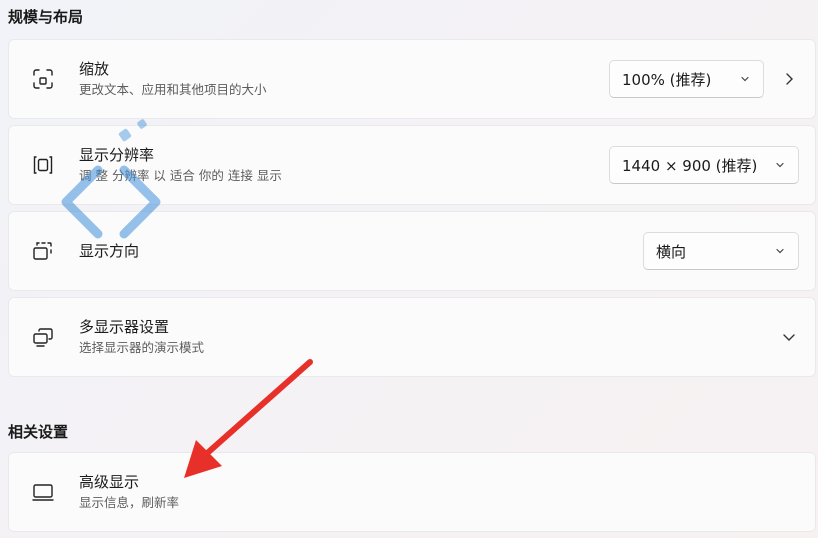  Describe the element at coordinates (43, 79) in the screenshot. I see `zoom-frame-icon` at that location.